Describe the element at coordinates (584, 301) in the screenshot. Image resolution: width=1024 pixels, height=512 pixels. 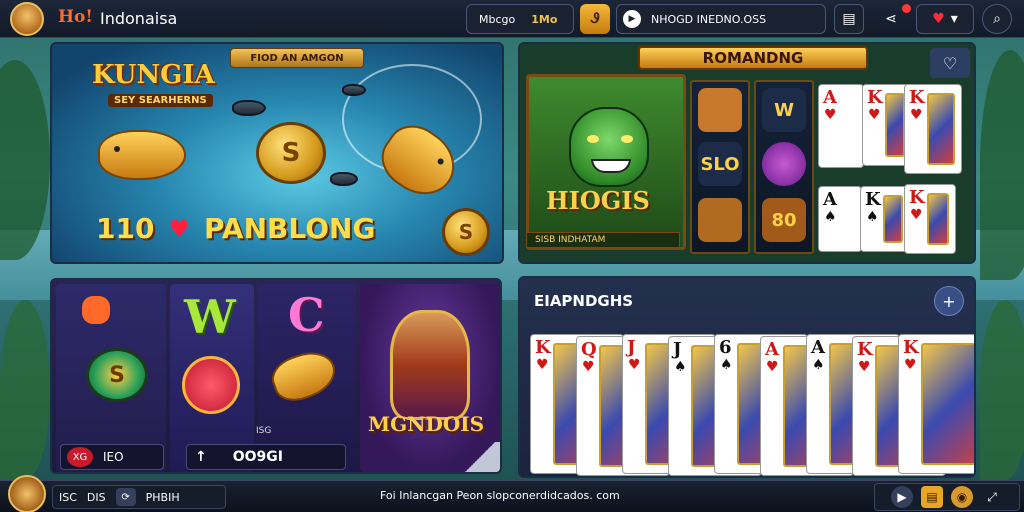
I see `cards-title: EIAPNDGHS` at that location.